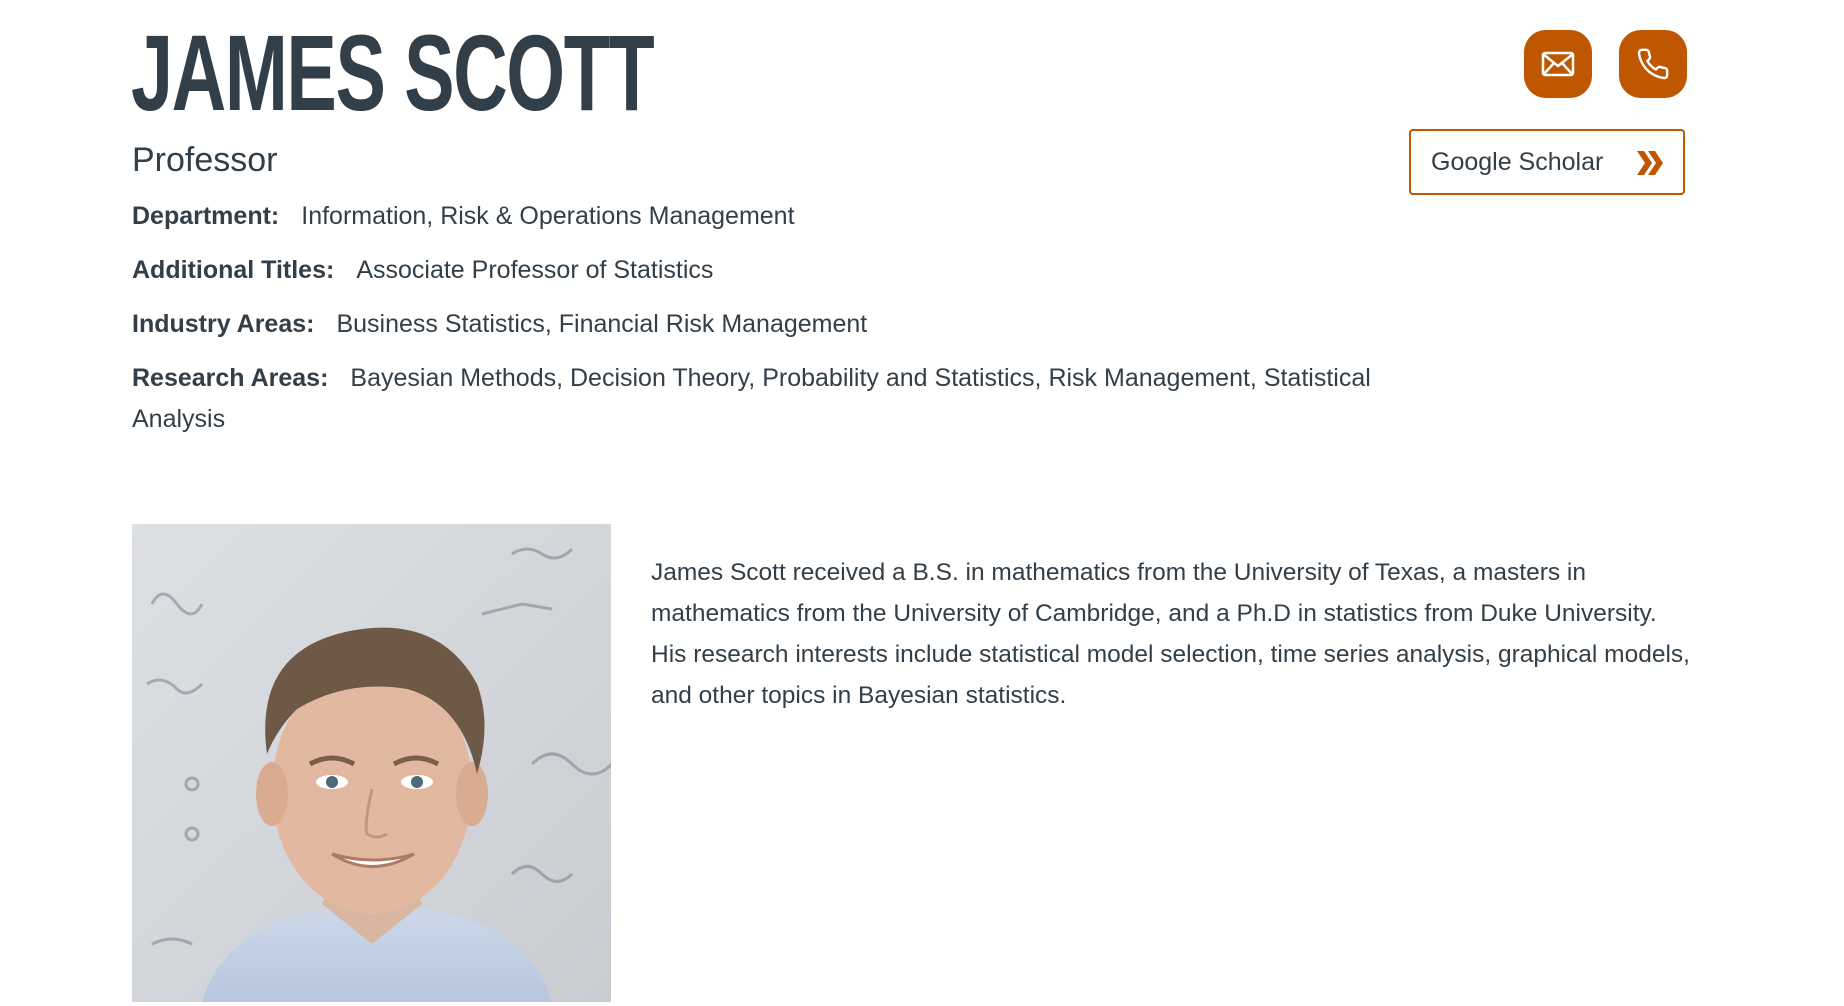  What do you see at coordinates (233, 270) in the screenshot?
I see `additional-titles-label: Additional Titles:` at bounding box center [233, 270].